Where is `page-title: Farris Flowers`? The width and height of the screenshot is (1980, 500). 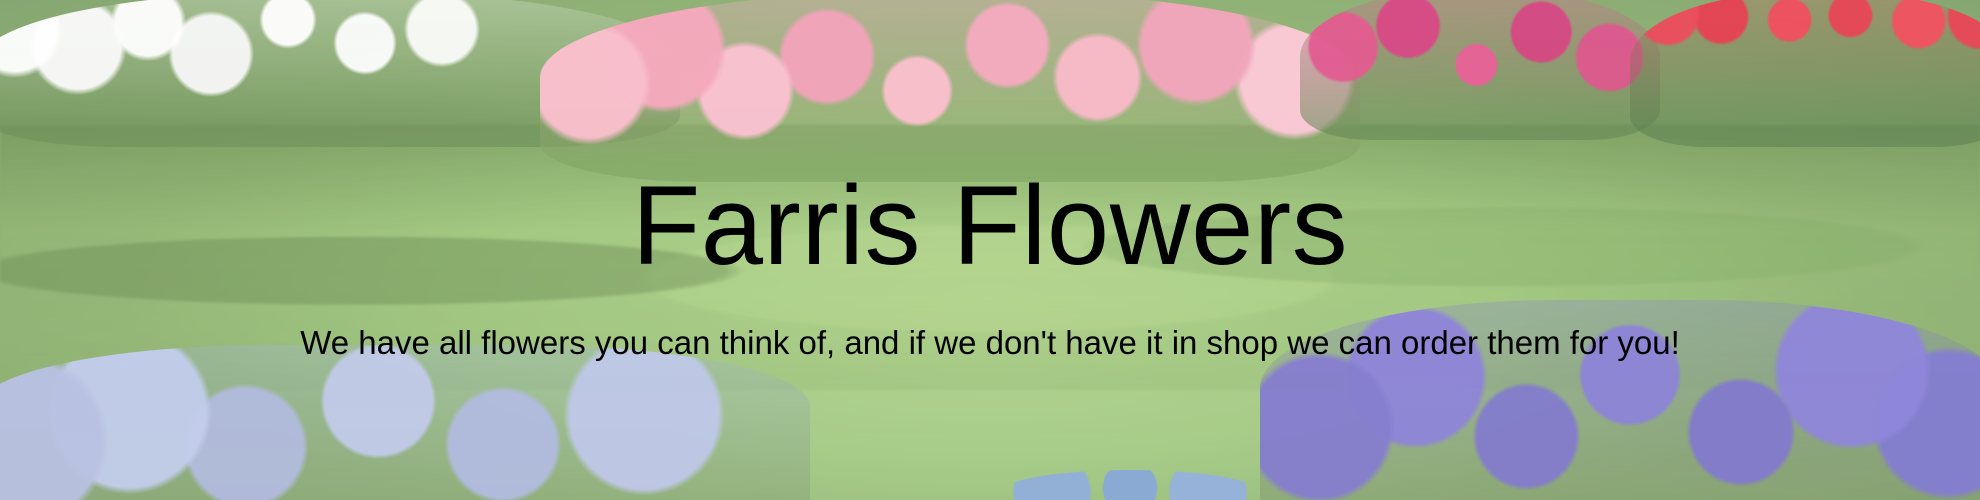 page-title: Farris Flowers is located at coordinates (990, 225).